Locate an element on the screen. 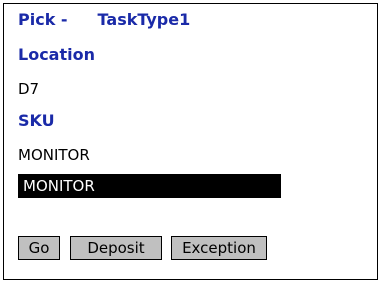  sku-input is located at coordinates (149, 186).